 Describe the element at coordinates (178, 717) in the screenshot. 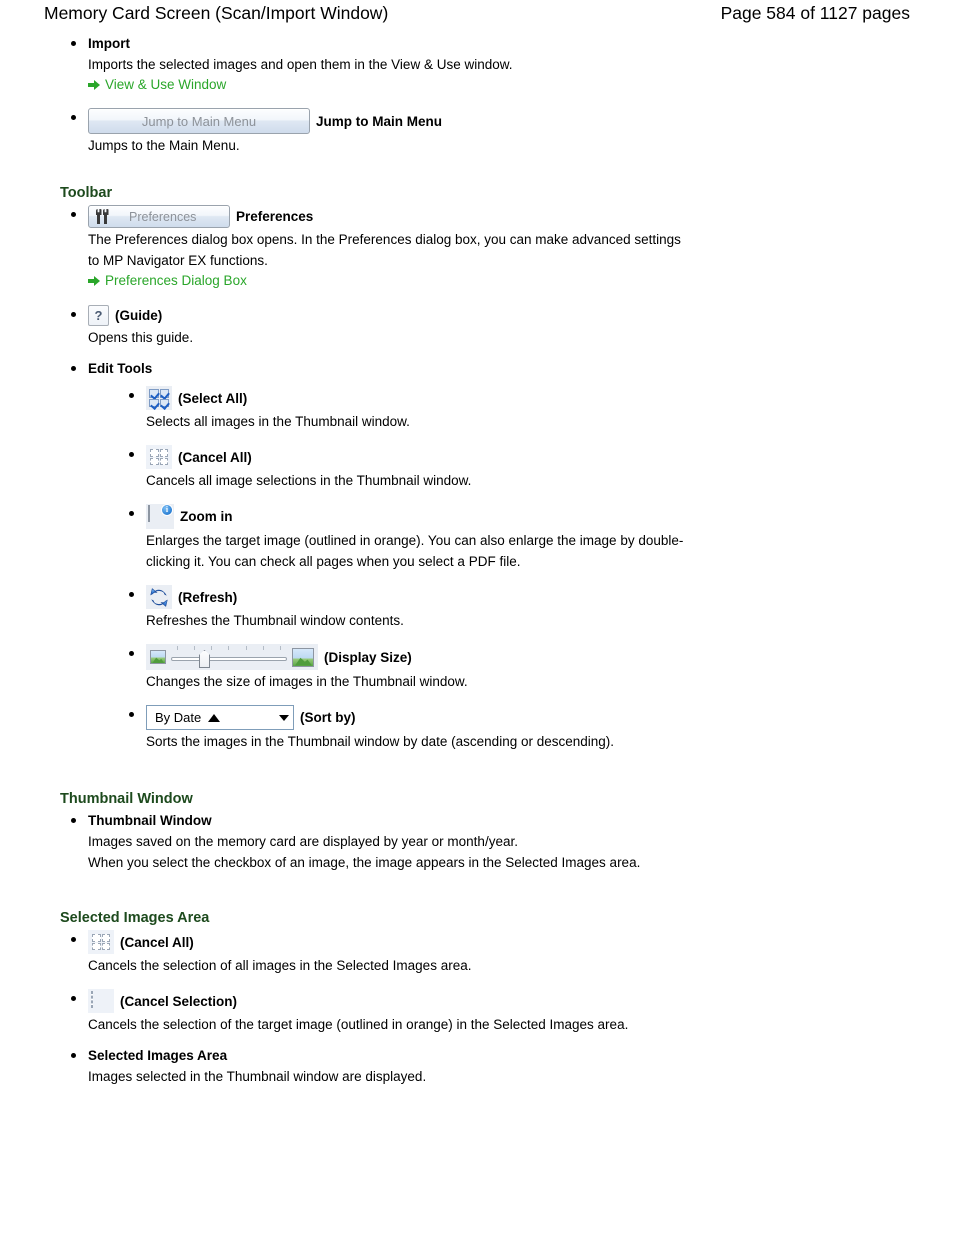

I see `sort-by-value: By Date` at that location.